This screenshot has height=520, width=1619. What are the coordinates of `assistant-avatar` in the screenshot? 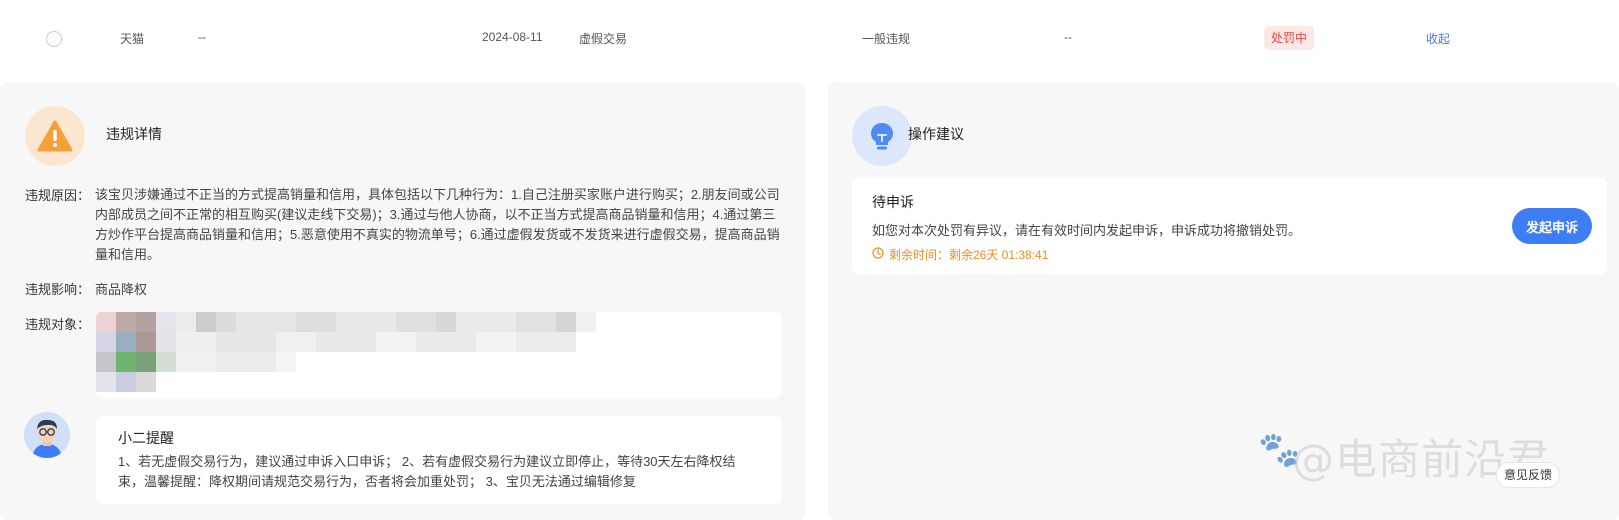 It's located at (47, 435).